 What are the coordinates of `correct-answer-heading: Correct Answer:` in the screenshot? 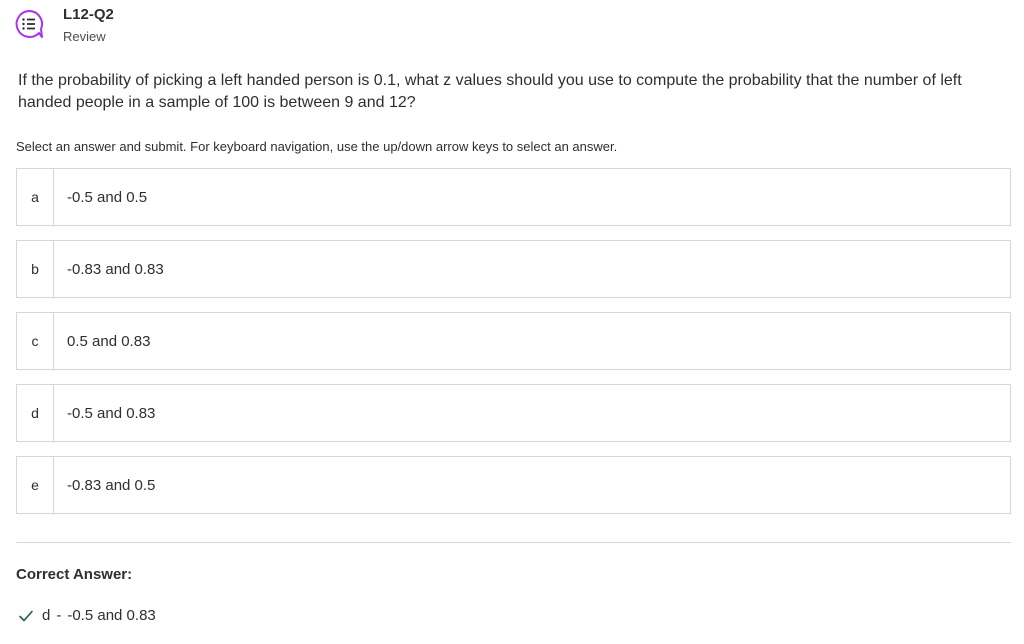 It's located at (74, 574).